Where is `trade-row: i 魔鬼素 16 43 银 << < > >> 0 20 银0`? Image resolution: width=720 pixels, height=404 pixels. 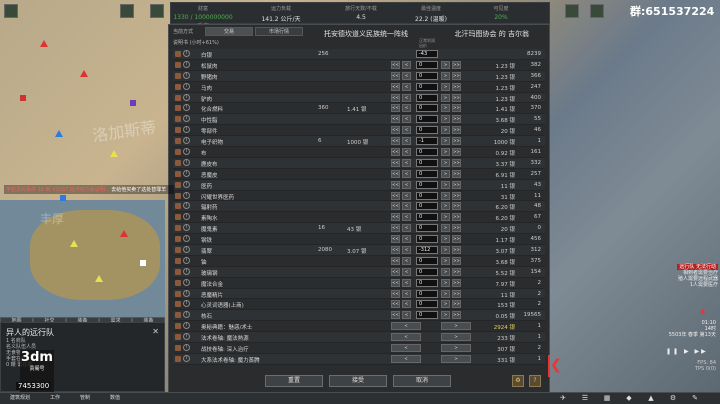
trade-row: i 魔鬼素 16 43 银 << < > >> 0 20 银0 is located at coordinates (359, 229).